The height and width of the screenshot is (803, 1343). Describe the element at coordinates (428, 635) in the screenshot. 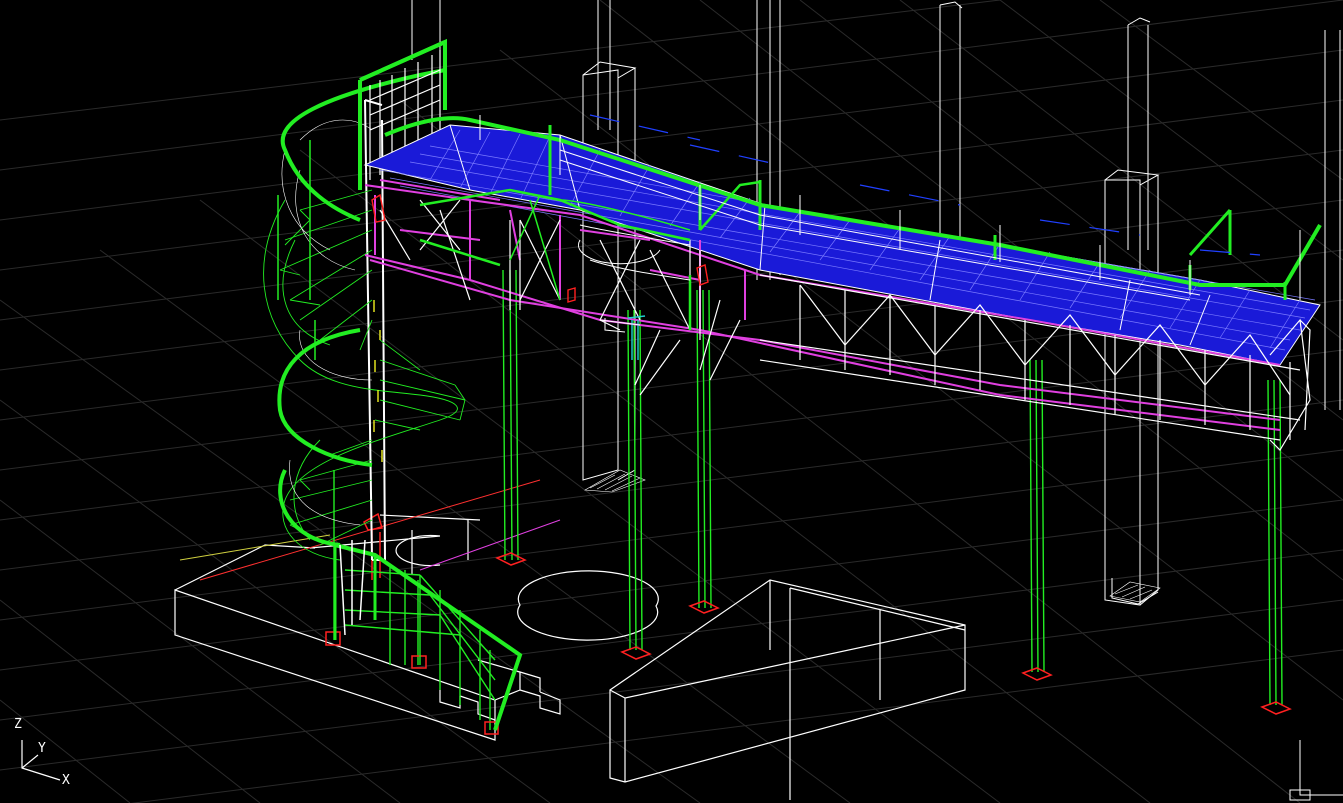

I see `entry-staircase` at that location.